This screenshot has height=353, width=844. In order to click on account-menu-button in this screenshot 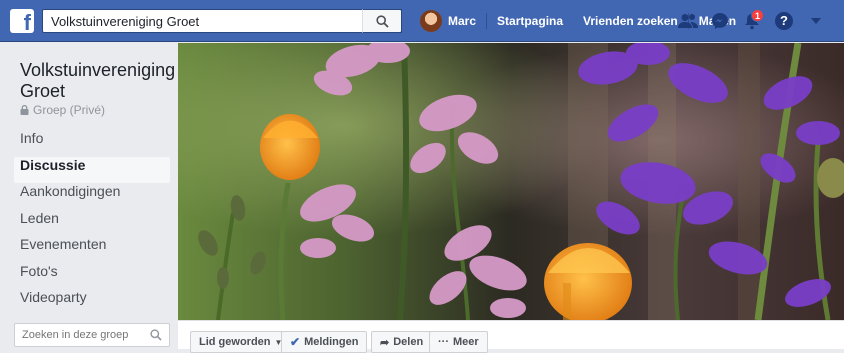, I will do `click(816, 21)`.